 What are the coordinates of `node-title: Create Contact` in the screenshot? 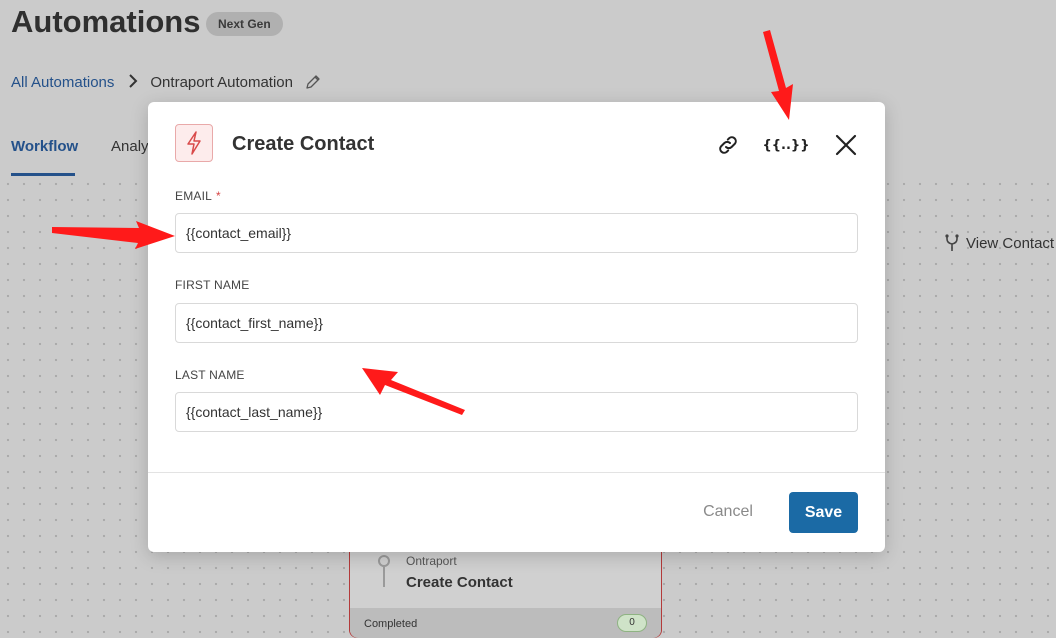 It's located at (459, 582).